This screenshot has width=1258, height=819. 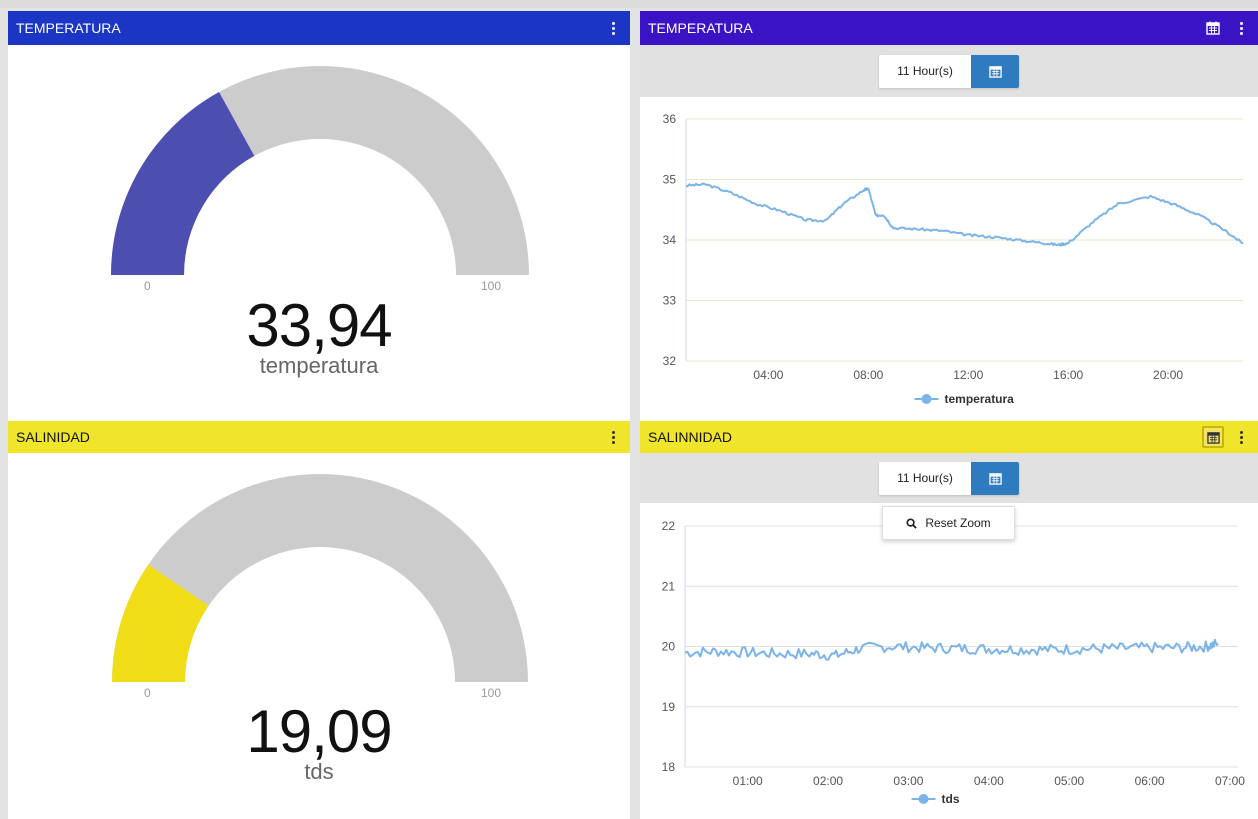 What do you see at coordinates (748, 781) in the screenshot?
I see `x-tick-label: 01:00` at bounding box center [748, 781].